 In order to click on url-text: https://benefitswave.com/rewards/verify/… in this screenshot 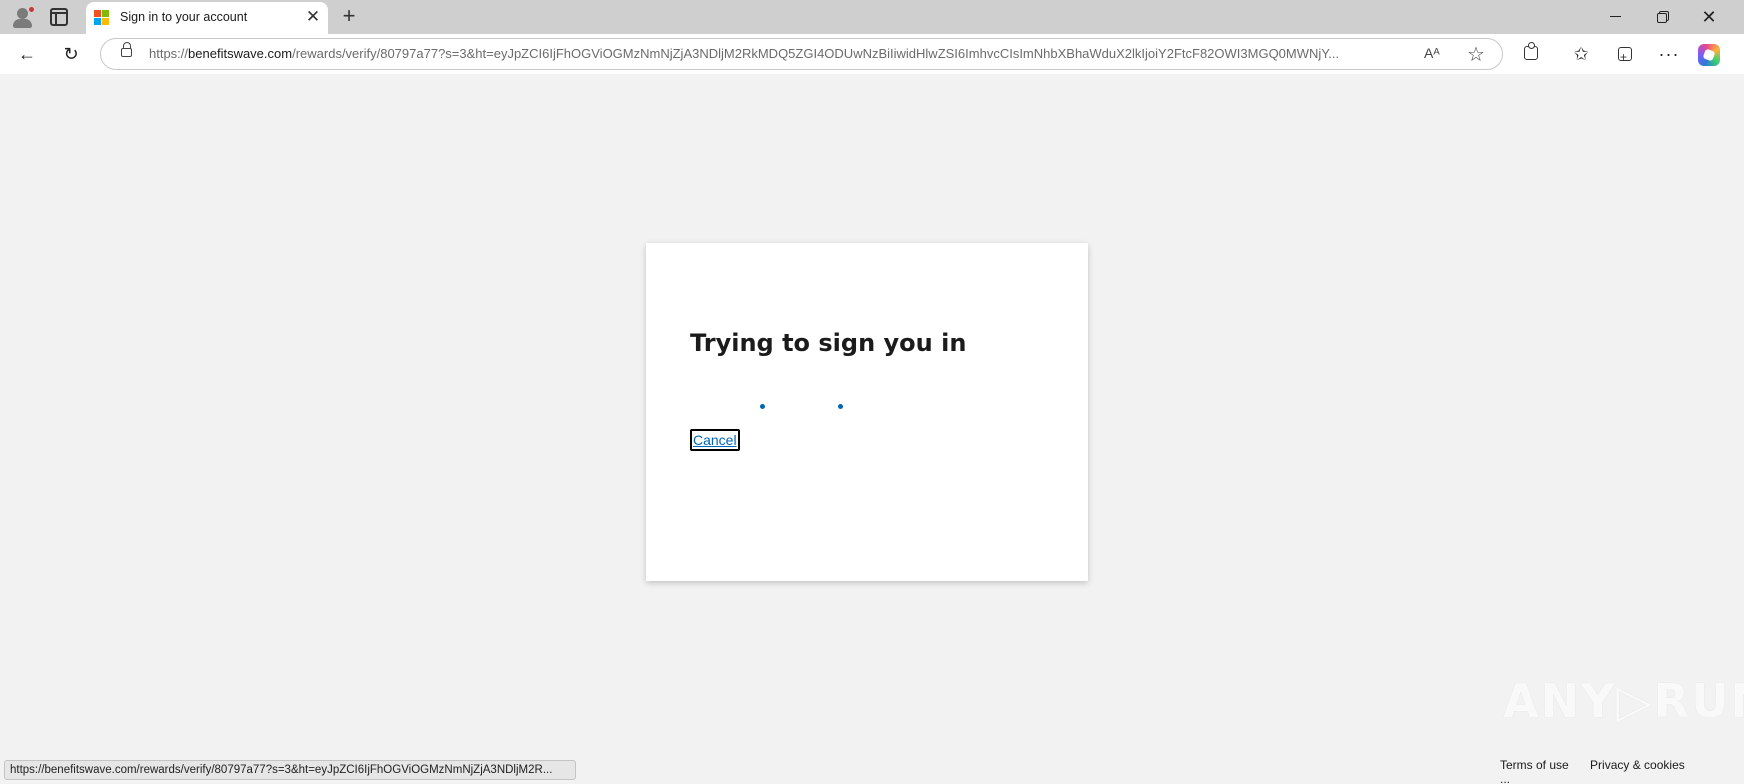, I will do `click(779, 53)`.